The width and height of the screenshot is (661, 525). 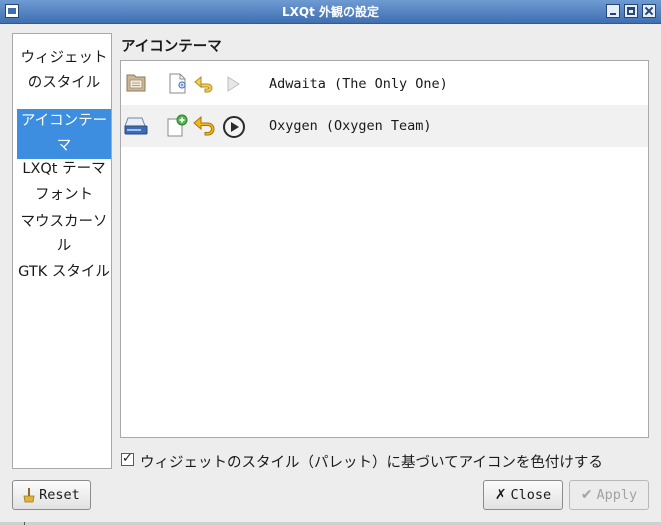 I want to click on theme-row-oxygen: Oxygen (Oxygen Team), so click(x=384, y=126).